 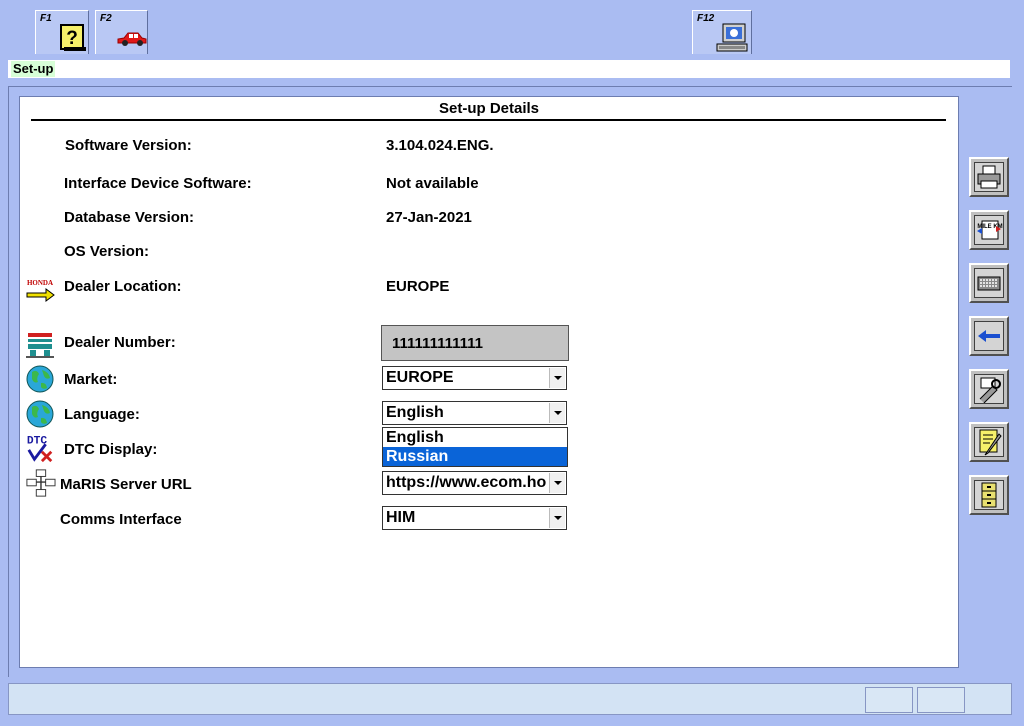 I want to click on database-version-value: 27-Jan-2021, so click(x=429, y=217).